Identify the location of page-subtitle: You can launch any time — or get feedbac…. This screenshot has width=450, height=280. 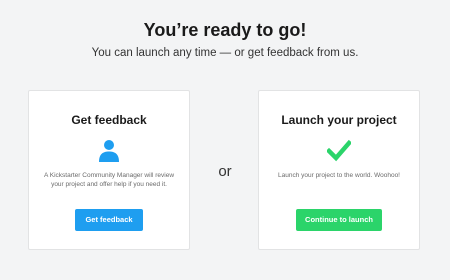
(225, 53).